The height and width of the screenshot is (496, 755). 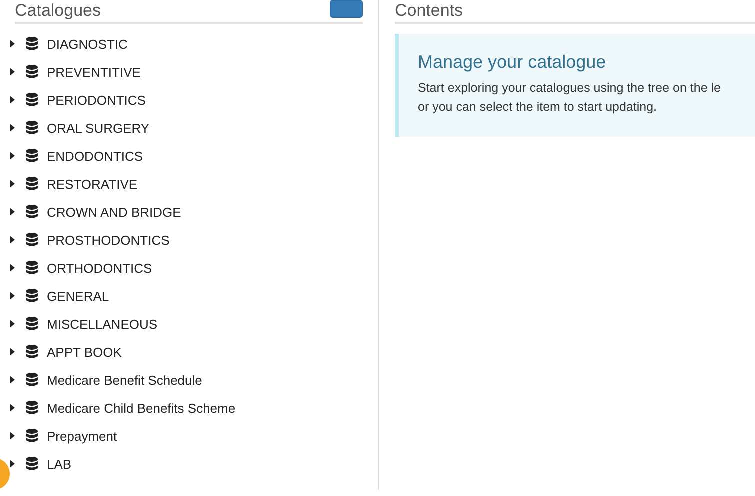 I want to click on tree-item: APPT BOOK, so click(x=84, y=352).